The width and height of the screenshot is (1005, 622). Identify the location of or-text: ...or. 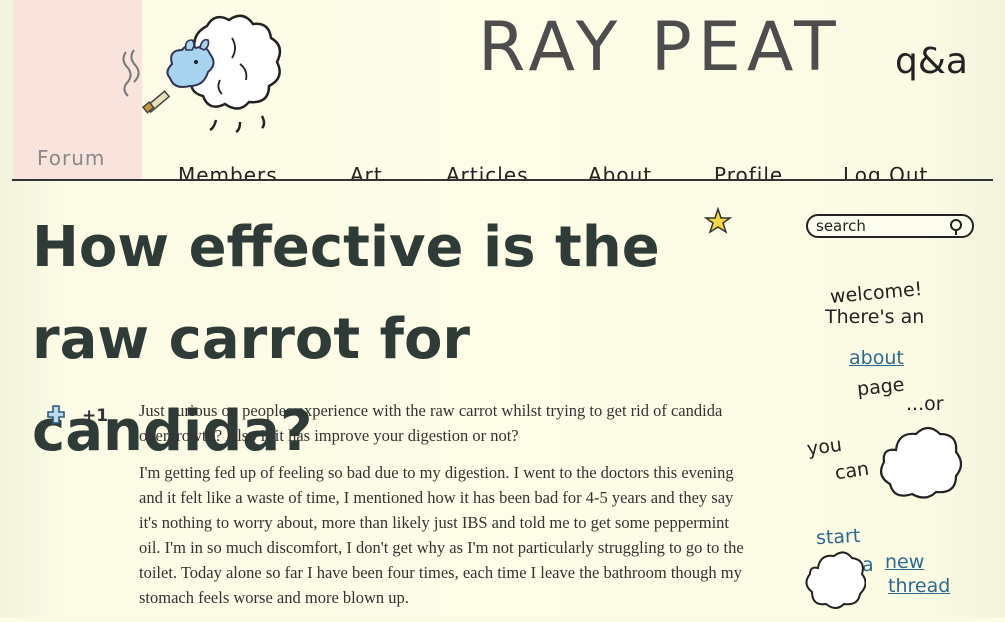
(925, 404).